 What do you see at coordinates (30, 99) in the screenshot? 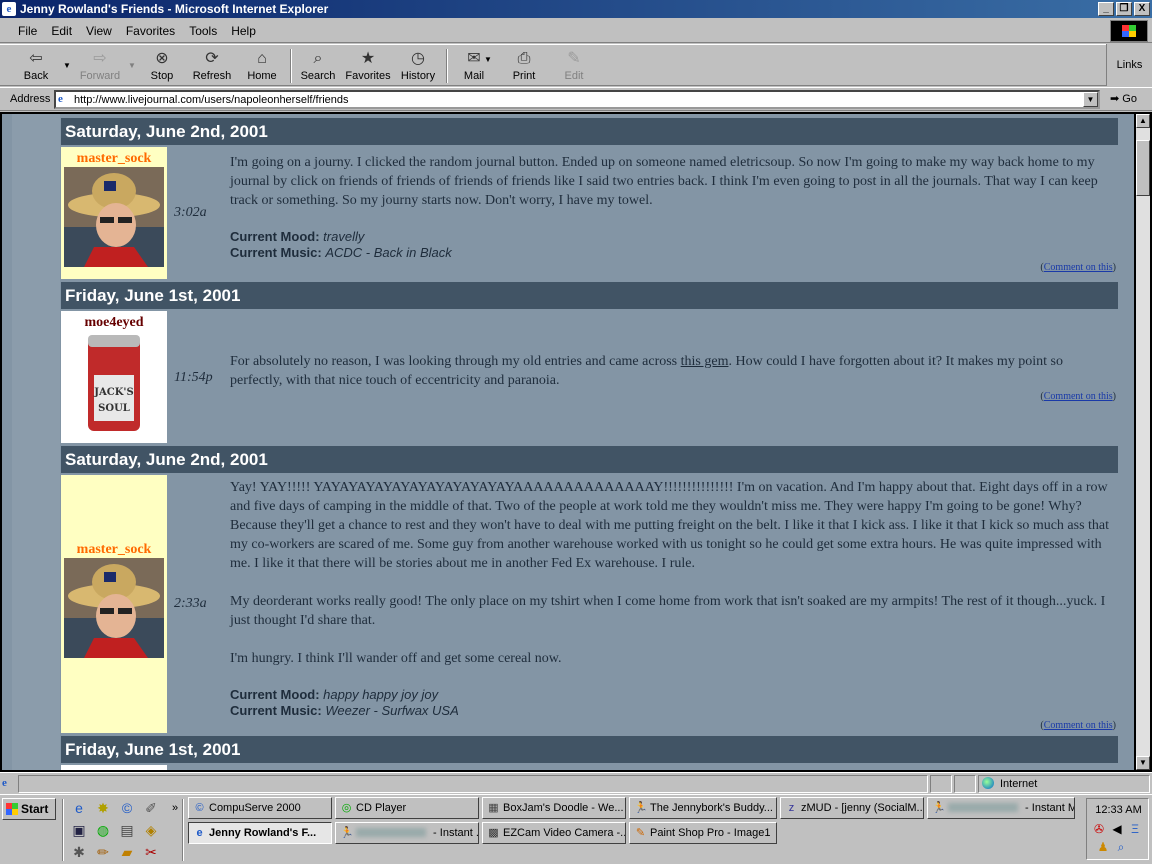
I see `address-label: Address` at bounding box center [30, 99].